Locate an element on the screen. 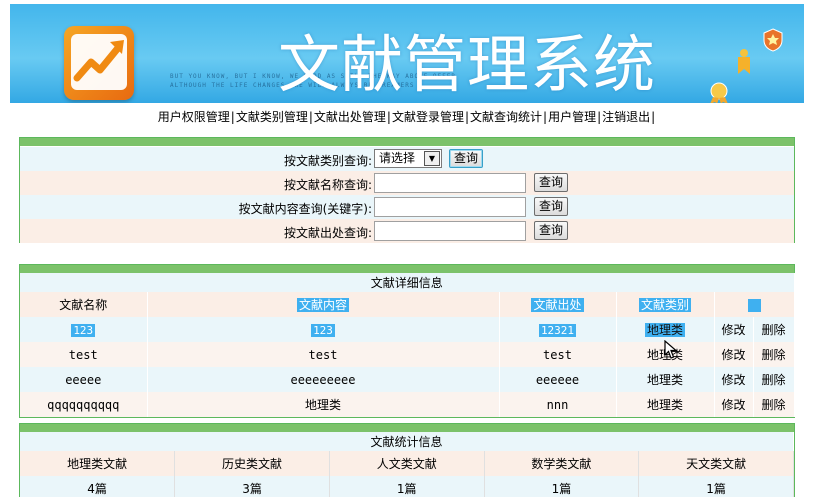 The height and width of the screenshot is (497, 821). cell-name: 123 is located at coordinates (84, 329).